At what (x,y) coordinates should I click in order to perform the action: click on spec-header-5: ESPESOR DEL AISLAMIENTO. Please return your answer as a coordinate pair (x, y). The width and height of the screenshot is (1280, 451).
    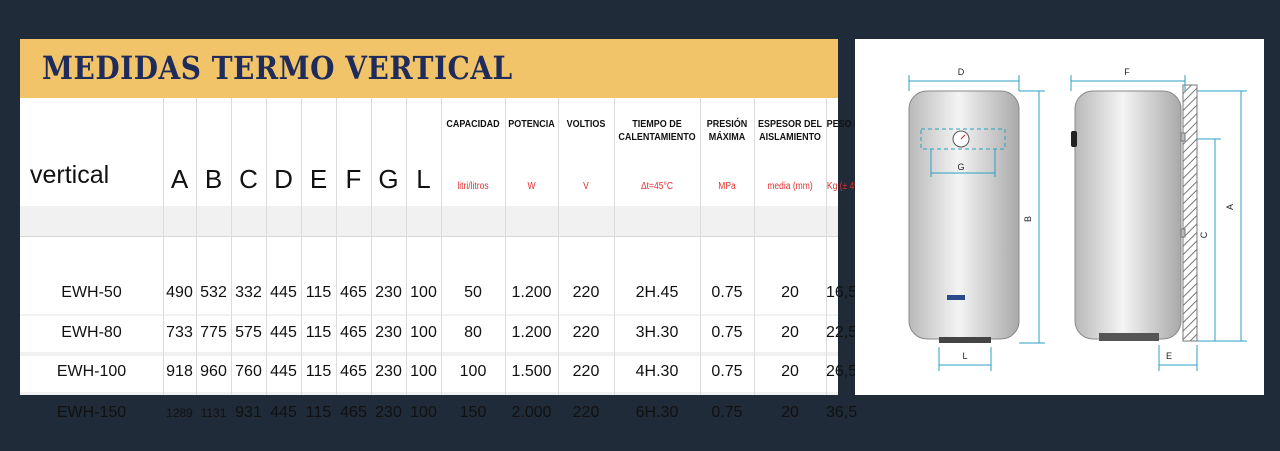
    Looking at the image, I should click on (790, 131).